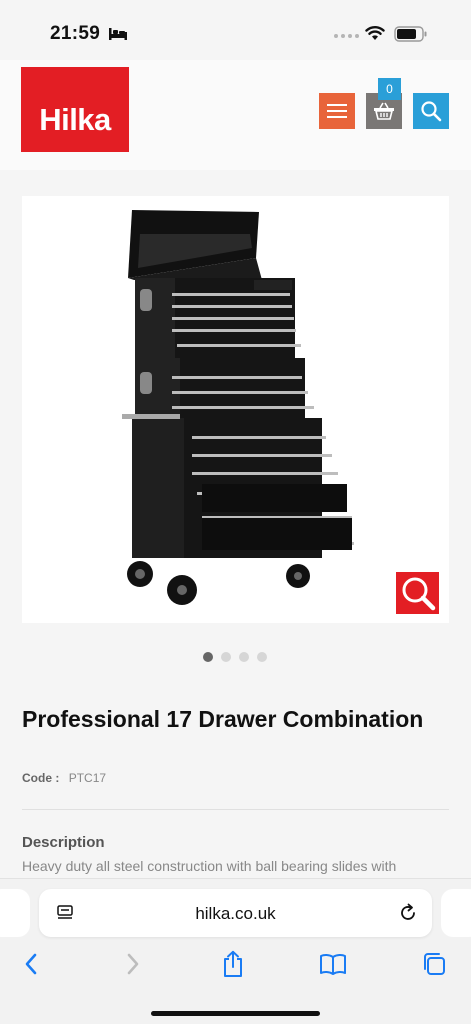  Describe the element at coordinates (235, 657) in the screenshot. I see `carousel-dots` at that location.